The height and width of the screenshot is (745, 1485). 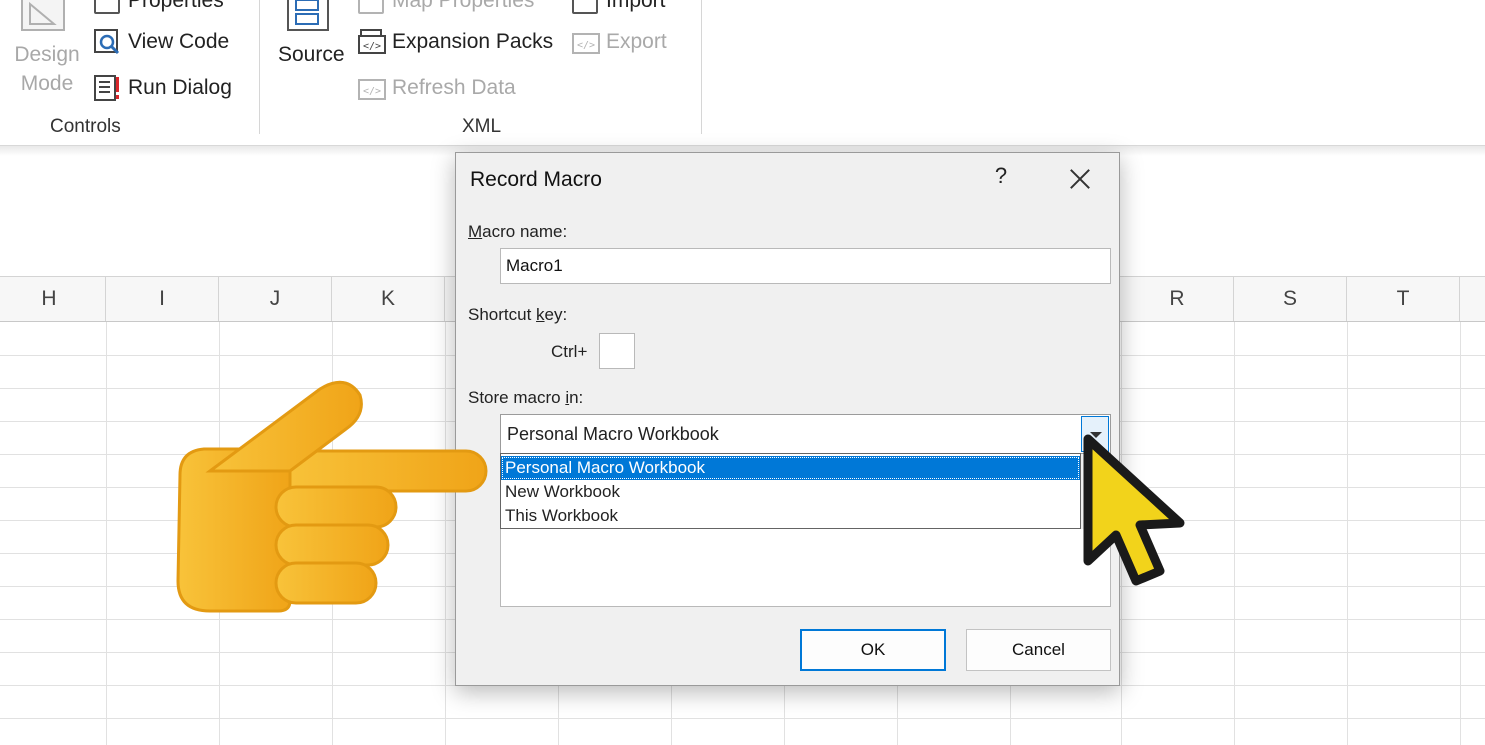 I want to click on run-dialog-button: Run Dialog, so click(x=163, y=88).